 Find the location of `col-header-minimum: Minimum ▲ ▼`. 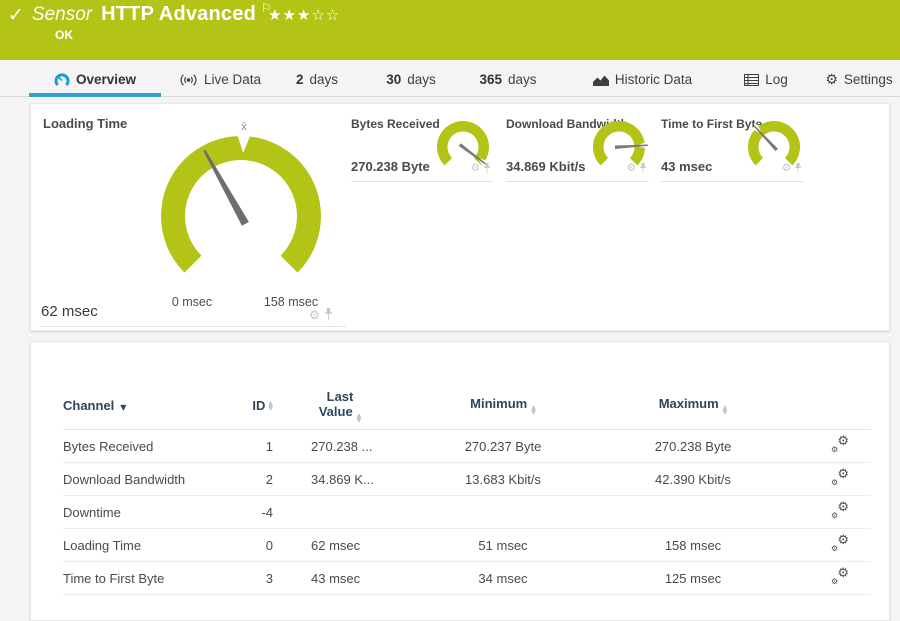

col-header-minimum: Minimum ▲ ▼ is located at coordinates (503, 406).